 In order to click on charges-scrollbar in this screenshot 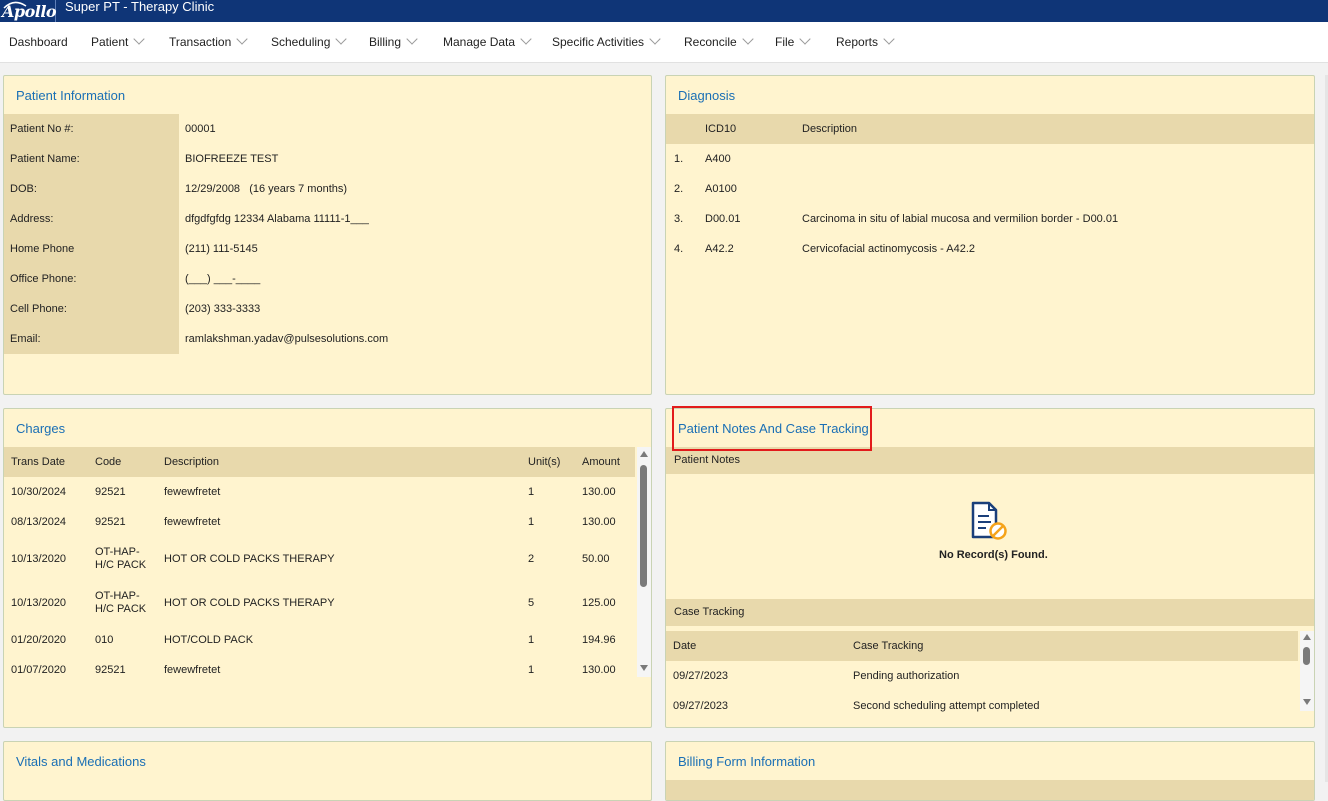, I will do `click(644, 562)`.